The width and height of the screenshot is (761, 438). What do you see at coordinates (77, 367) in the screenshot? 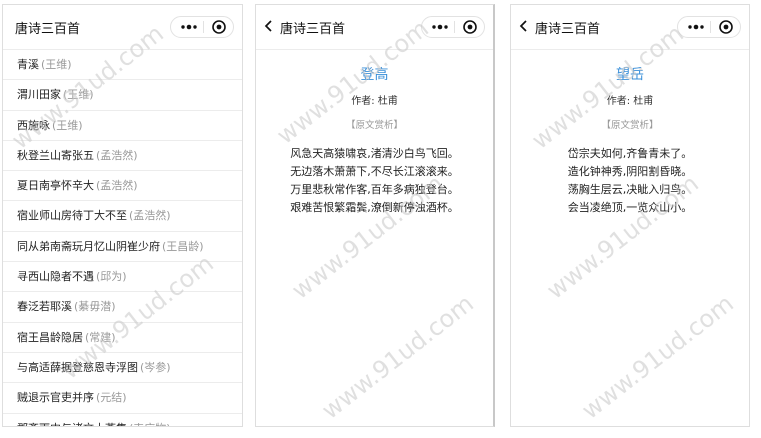
I see `poem-title: 与高适薛据登慈恩寺浮图` at bounding box center [77, 367].